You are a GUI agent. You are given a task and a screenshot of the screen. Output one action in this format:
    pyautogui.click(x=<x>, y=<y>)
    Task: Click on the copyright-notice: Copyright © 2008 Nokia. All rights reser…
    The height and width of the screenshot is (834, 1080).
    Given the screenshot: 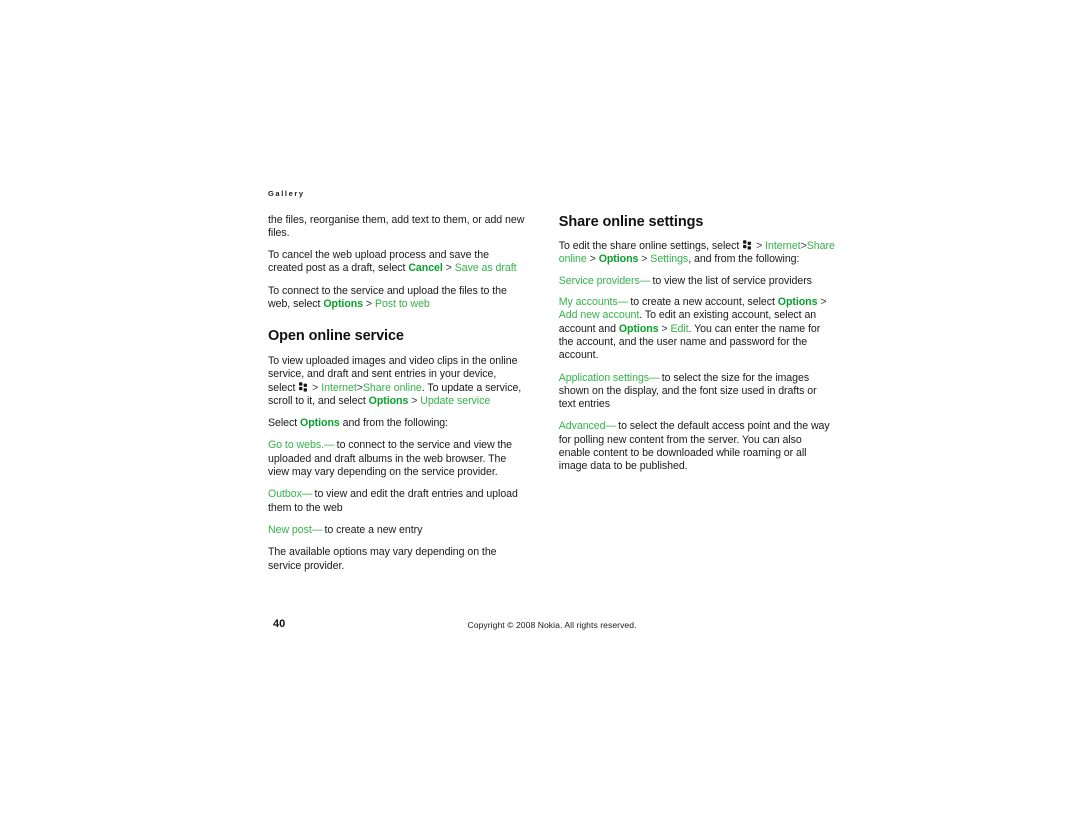 What is the action you would take?
    pyautogui.click(x=552, y=625)
    